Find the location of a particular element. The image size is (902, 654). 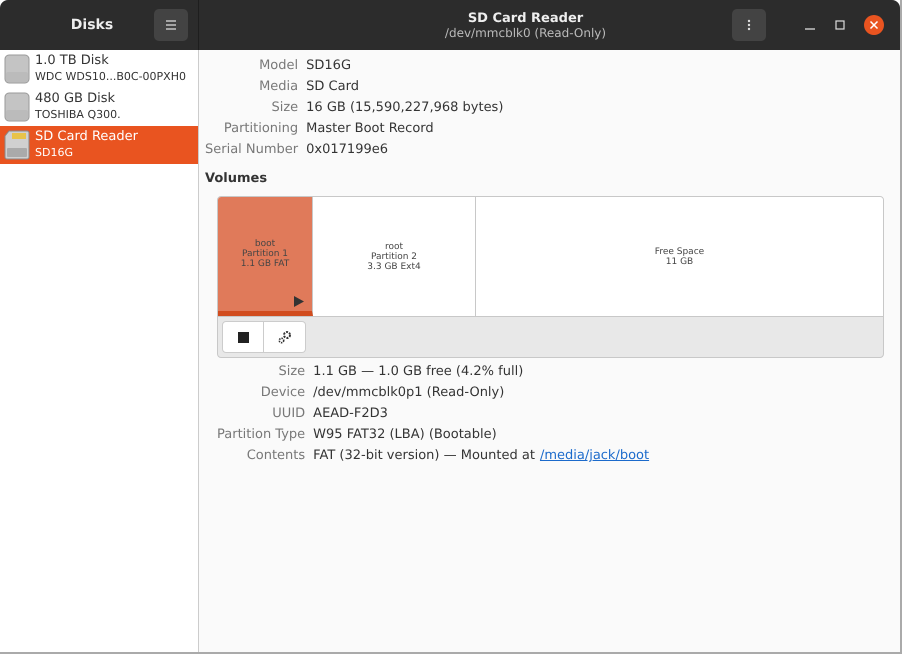

field-value: 1.1 GB — 1.0 GB free (4.2% full) is located at coordinates (418, 371).